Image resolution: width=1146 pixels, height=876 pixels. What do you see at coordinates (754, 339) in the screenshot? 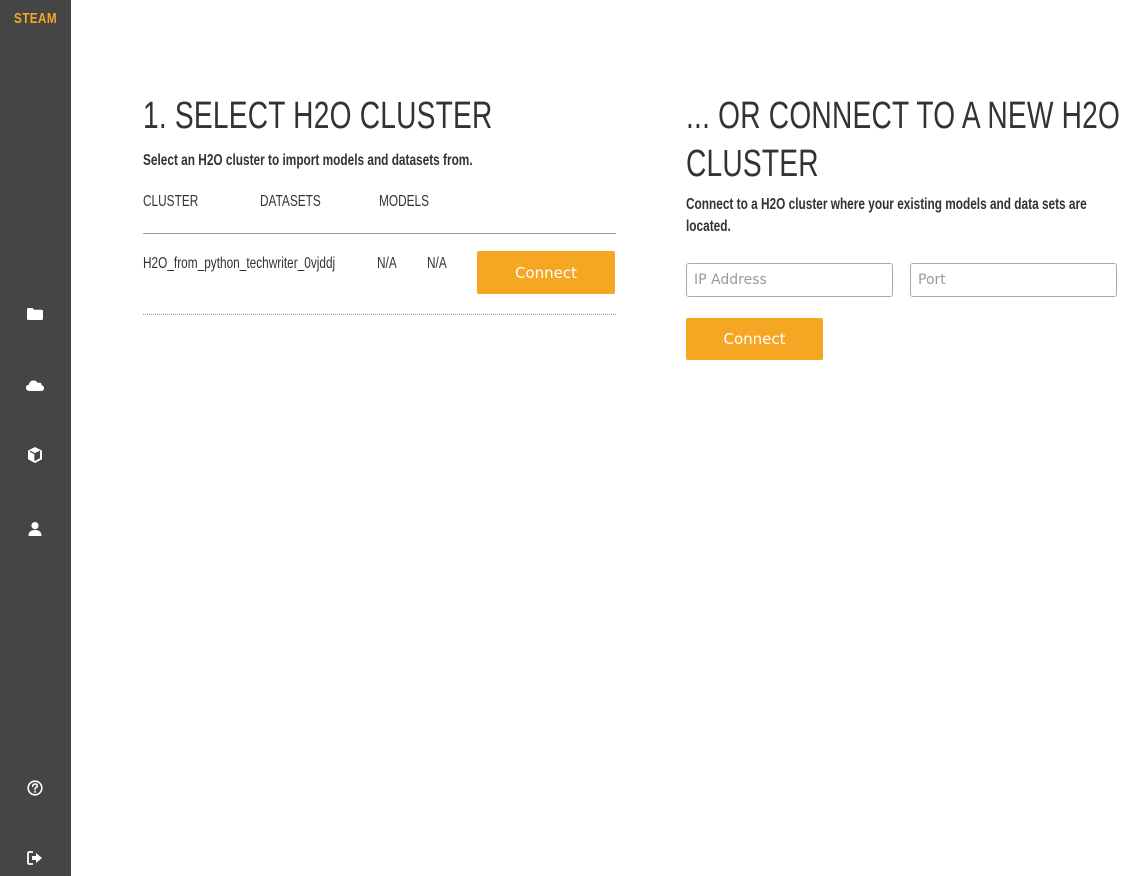
I see `connect-new-cluster-button: Connect` at bounding box center [754, 339].